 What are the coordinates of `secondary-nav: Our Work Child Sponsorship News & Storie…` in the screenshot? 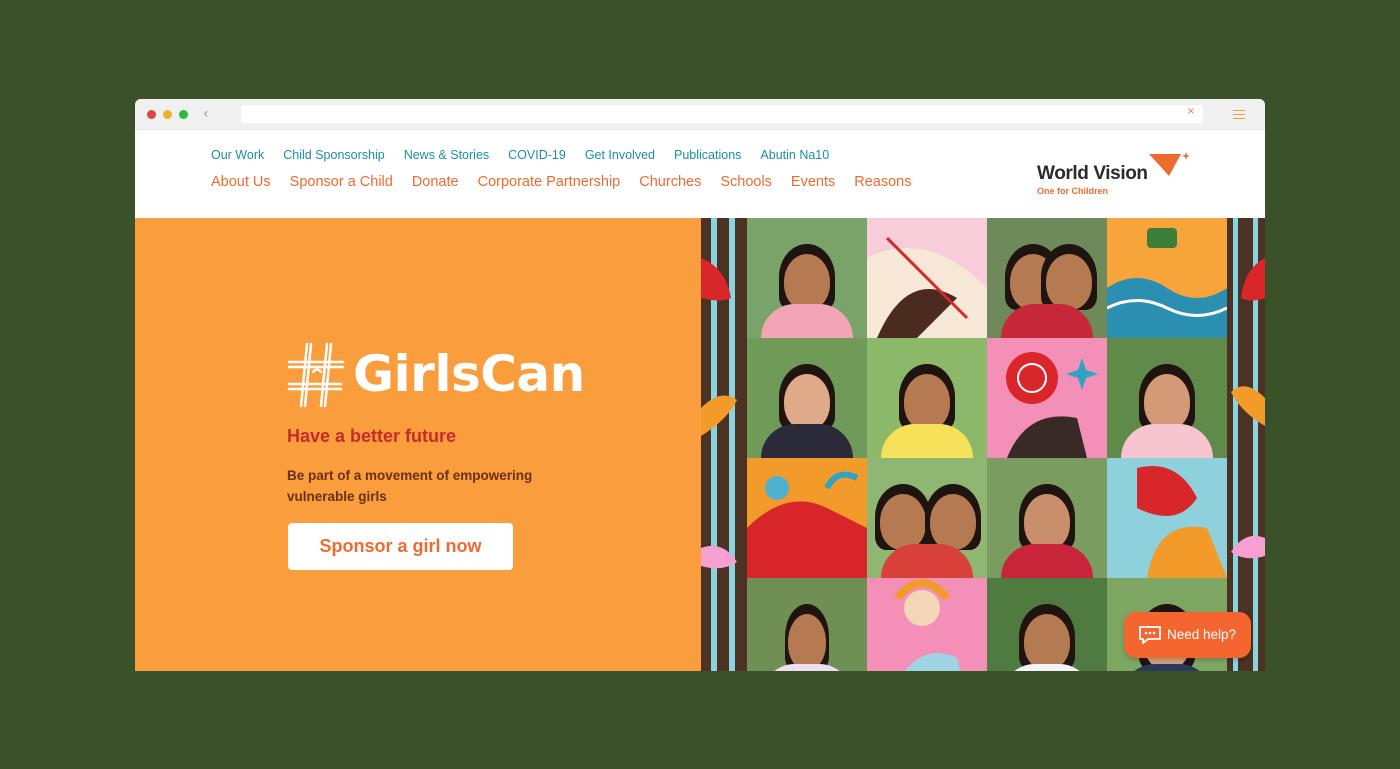 It's located at (520, 155).